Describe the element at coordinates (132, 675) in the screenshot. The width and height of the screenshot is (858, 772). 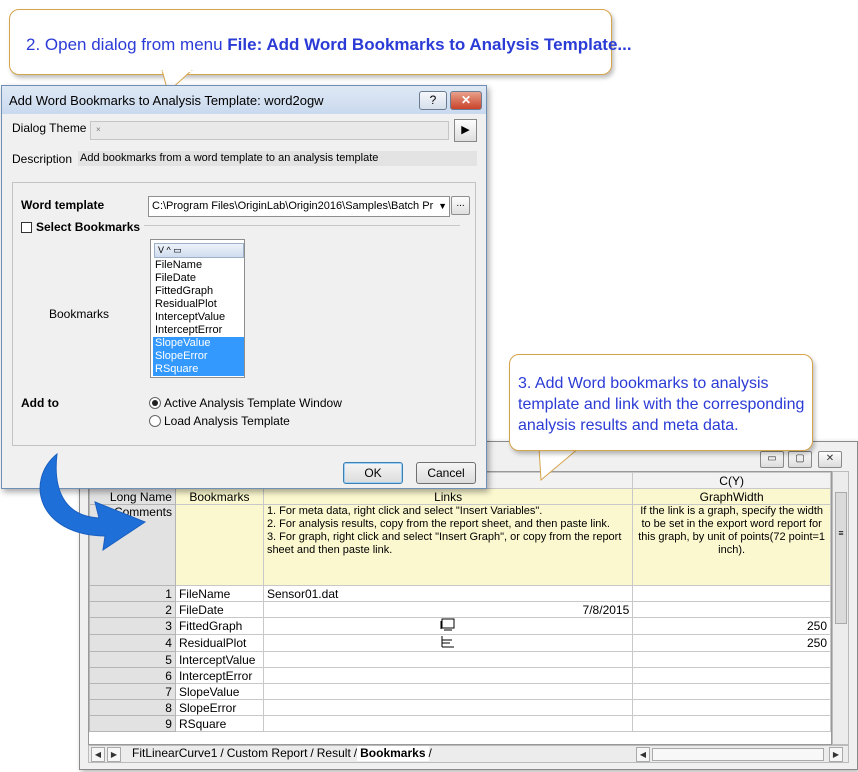
I see `row-number: 6` at that location.